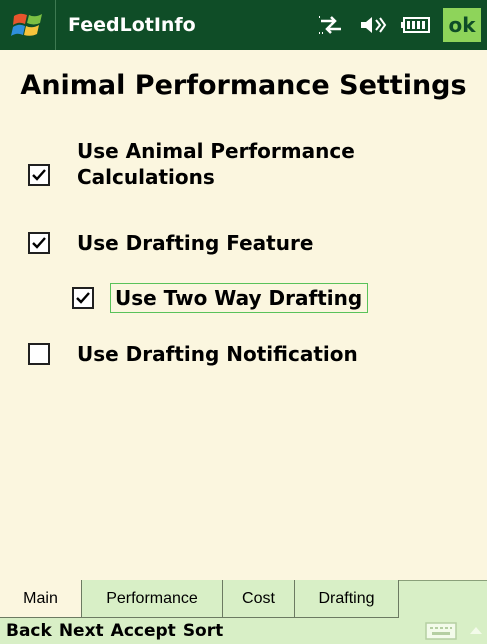  I want to click on menu-accept: Accept, so click(143, 631).